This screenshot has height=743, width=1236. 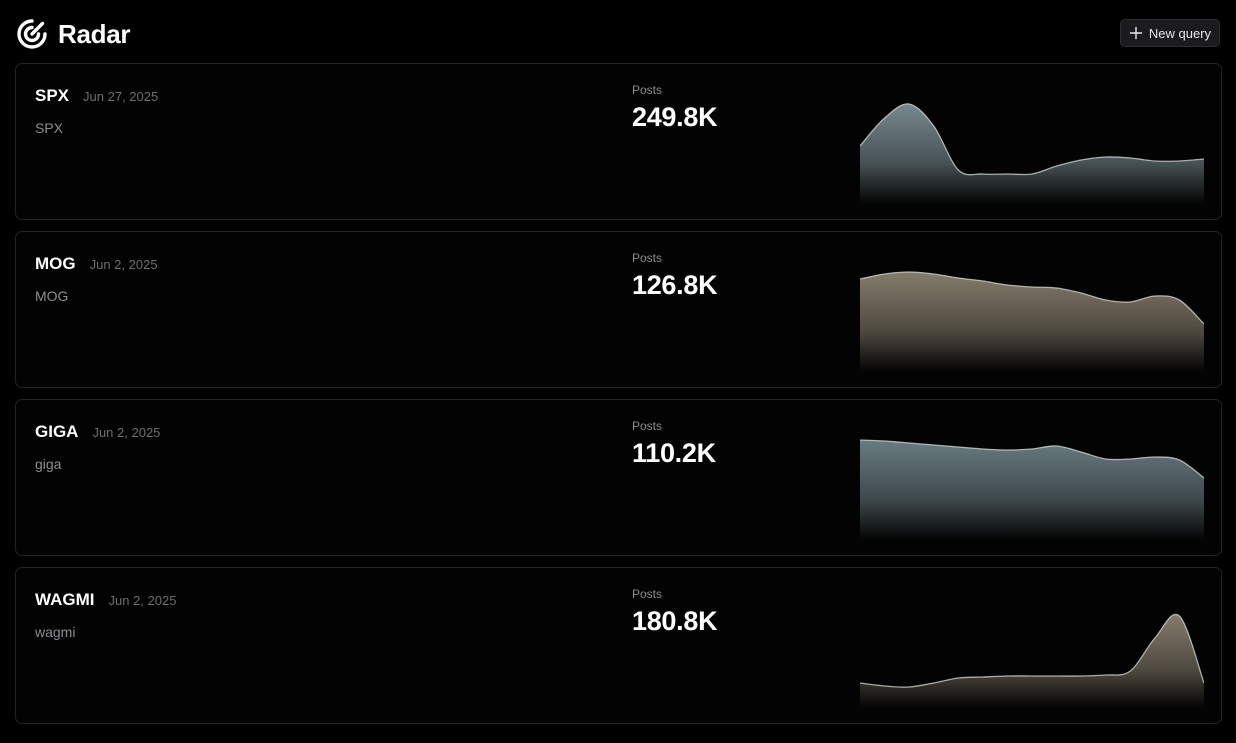 What do you see at coordinates (121, 96) in the screenshot?
I see `card-date: Jun 27, 2025` at bounding box center [121, 96].